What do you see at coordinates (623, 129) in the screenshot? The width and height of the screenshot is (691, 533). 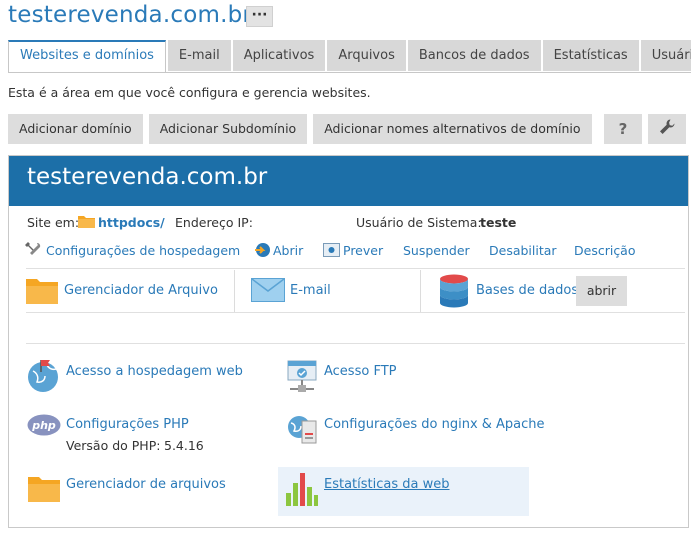 I see `help-button: ?` at bounding box center [623, 129].